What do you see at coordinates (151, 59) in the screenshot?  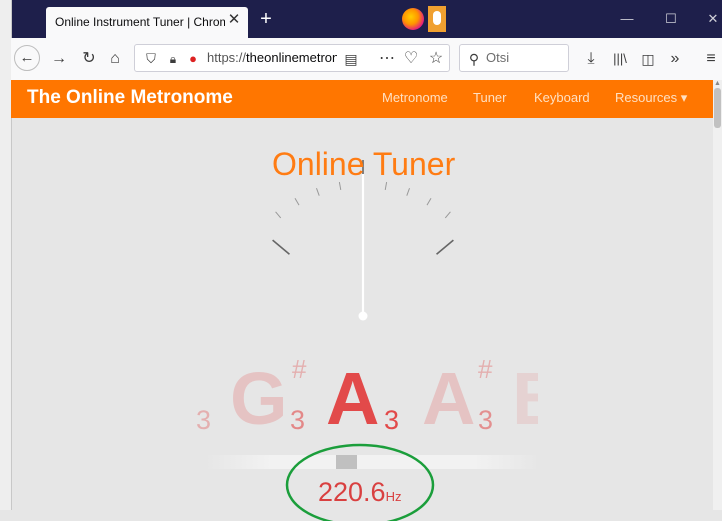 I see `shield-icon: ⛉` at bounding box center [151, 59].